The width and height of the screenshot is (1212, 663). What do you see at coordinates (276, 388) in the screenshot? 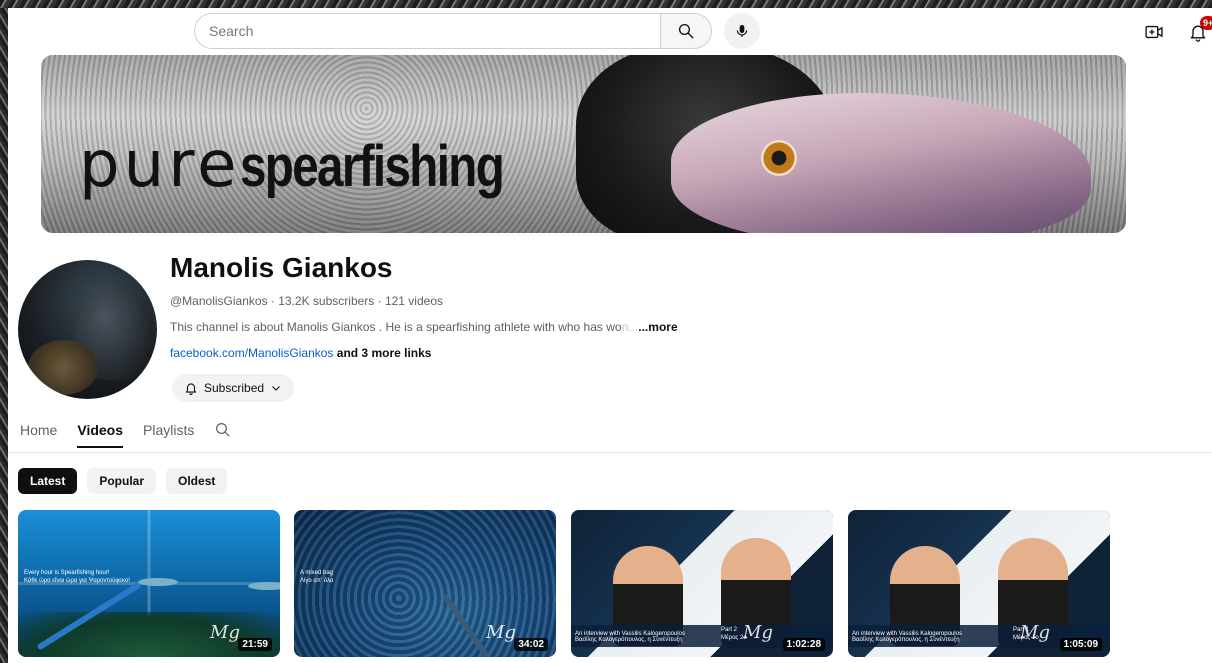
I see `chevron-down-icon` at bounding box center [276, 388].